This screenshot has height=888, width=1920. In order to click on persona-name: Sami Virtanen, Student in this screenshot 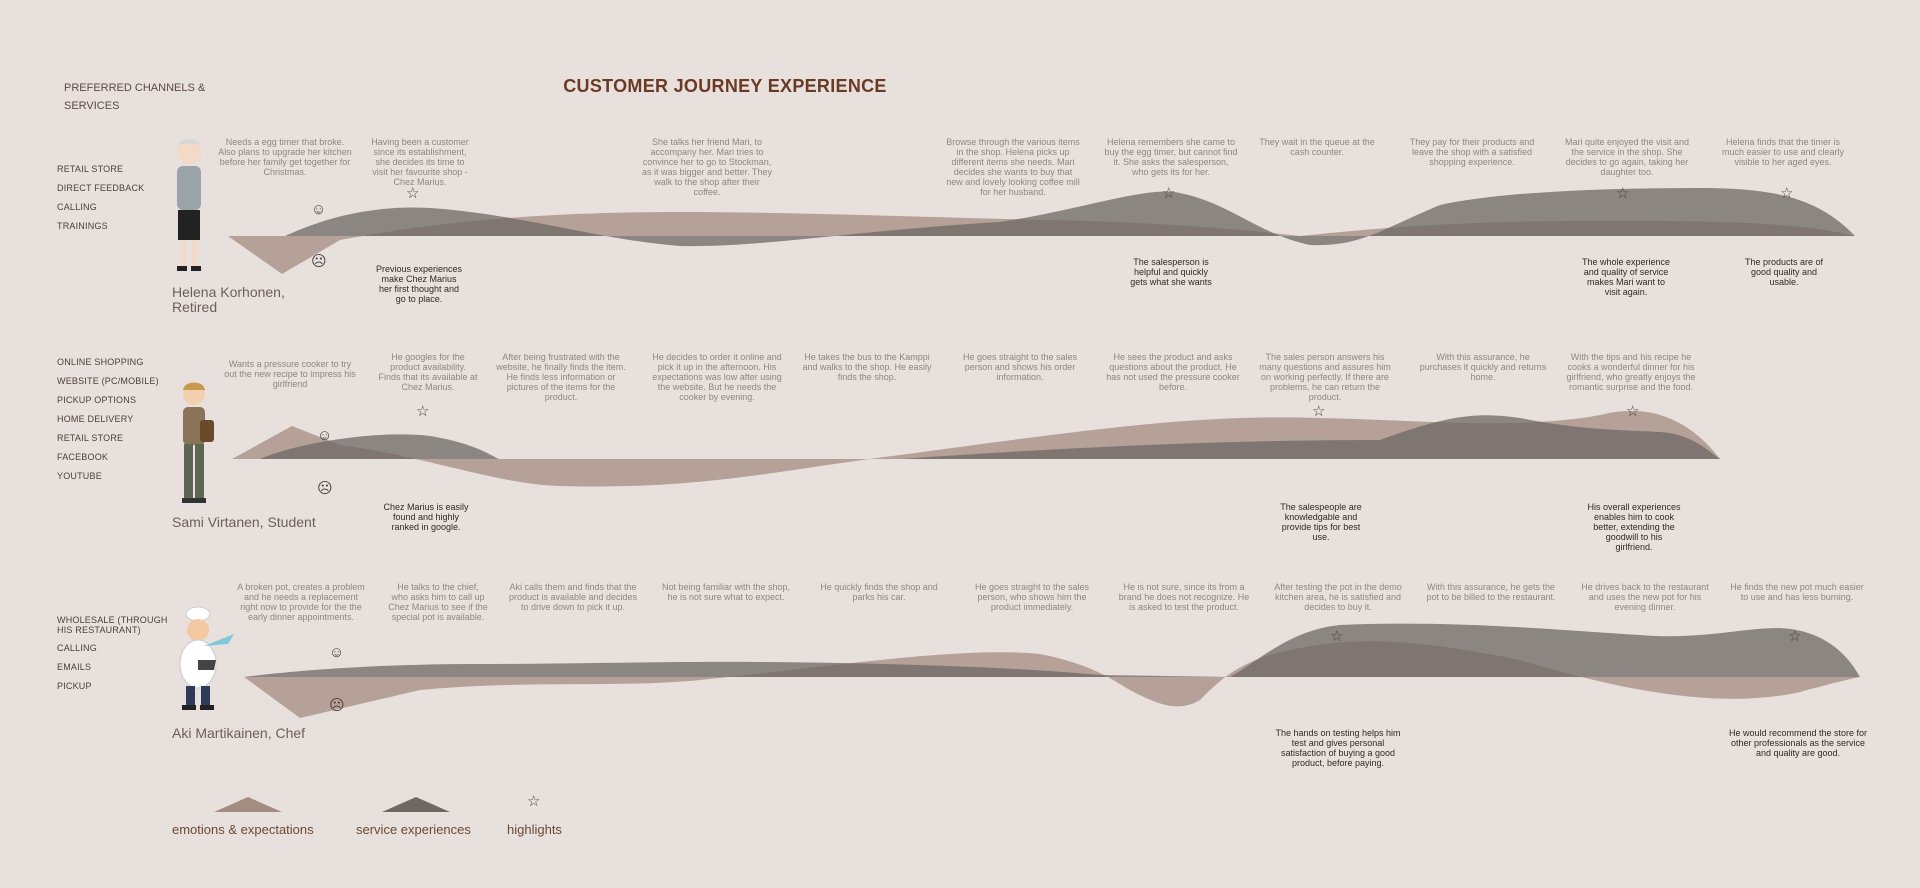, I will do `click(244, 522)`.